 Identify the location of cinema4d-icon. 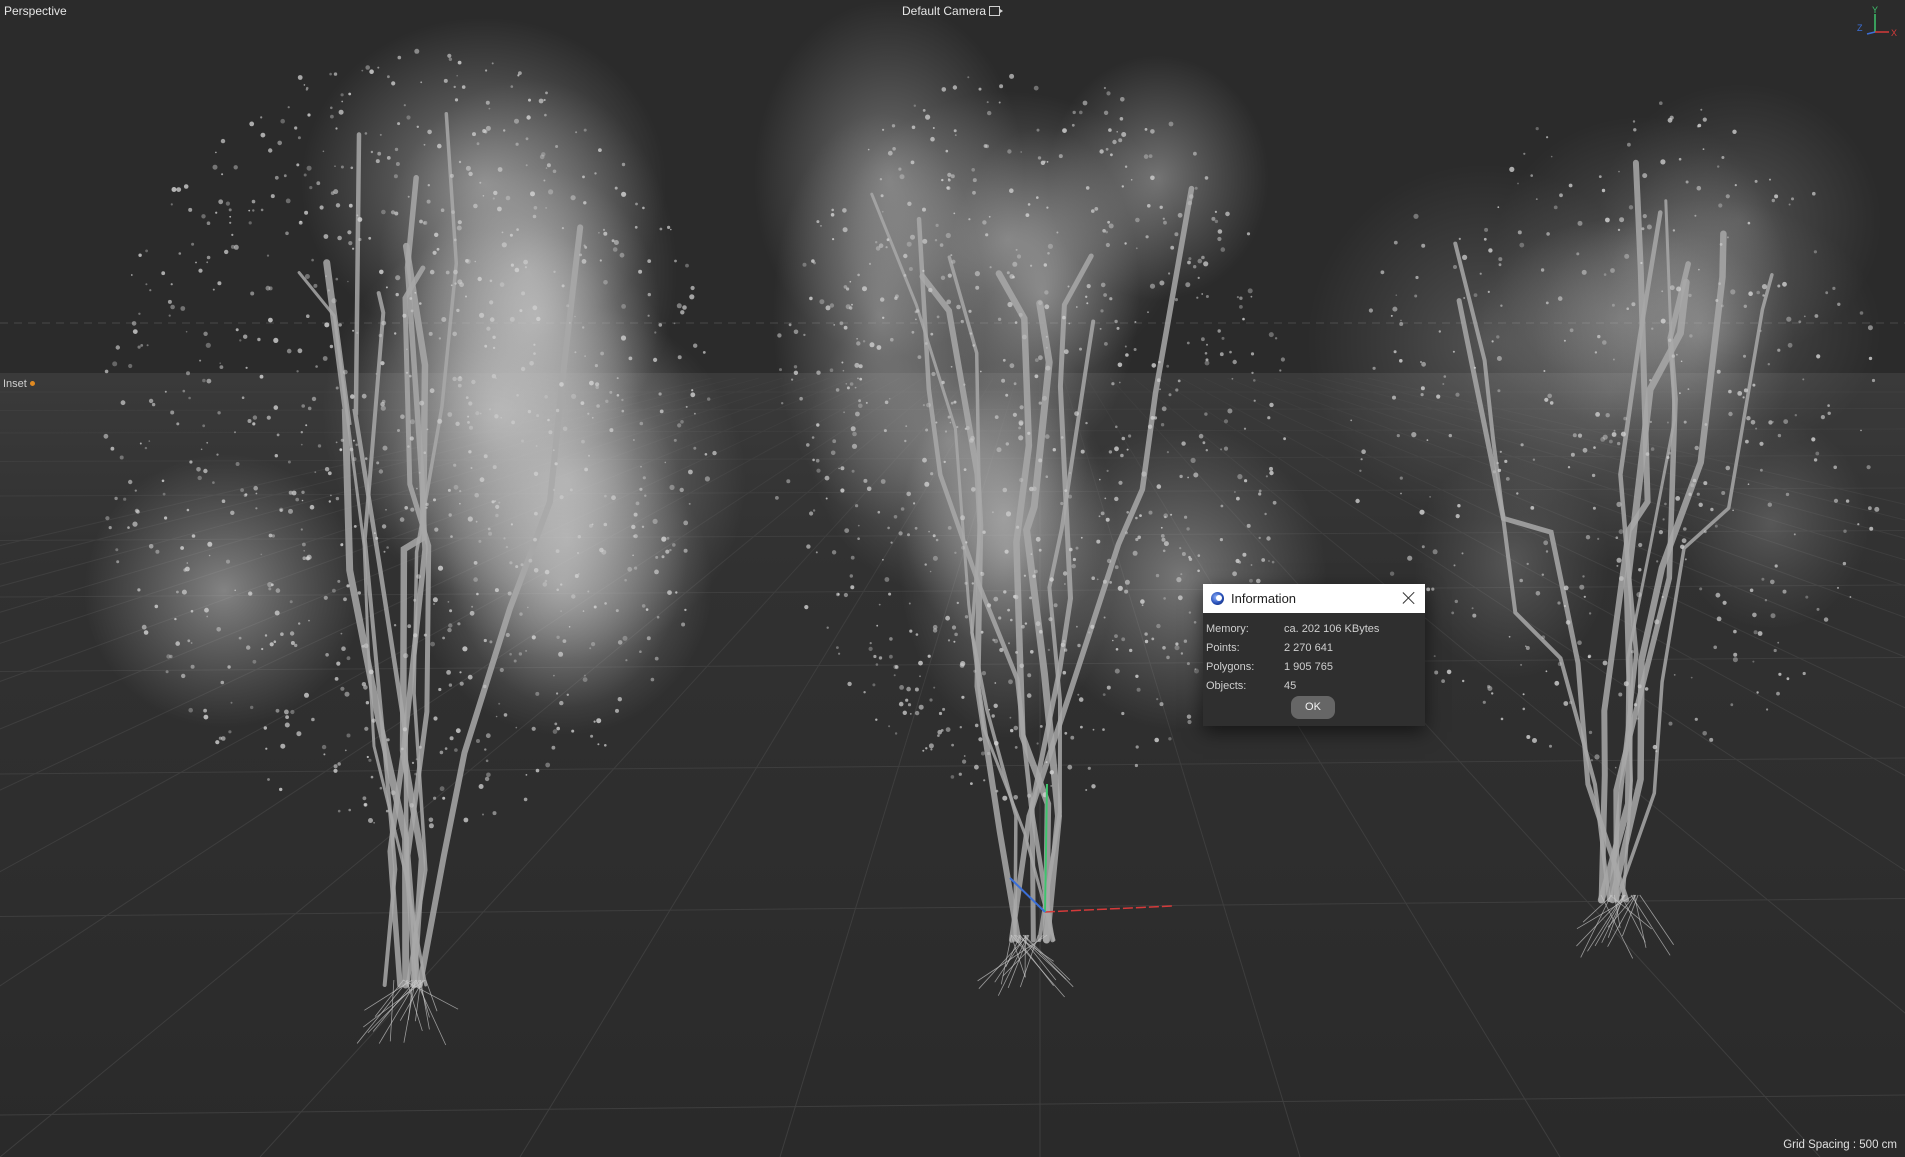
(1217, 598).